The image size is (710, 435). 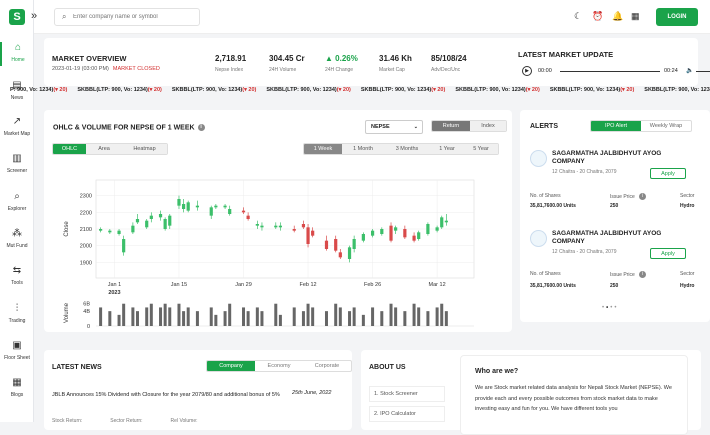 What do you see at coordinates (144, 149) in the screenshot?
I see `tab-heatmap: Heatmap` at bounding box center [144, 149].